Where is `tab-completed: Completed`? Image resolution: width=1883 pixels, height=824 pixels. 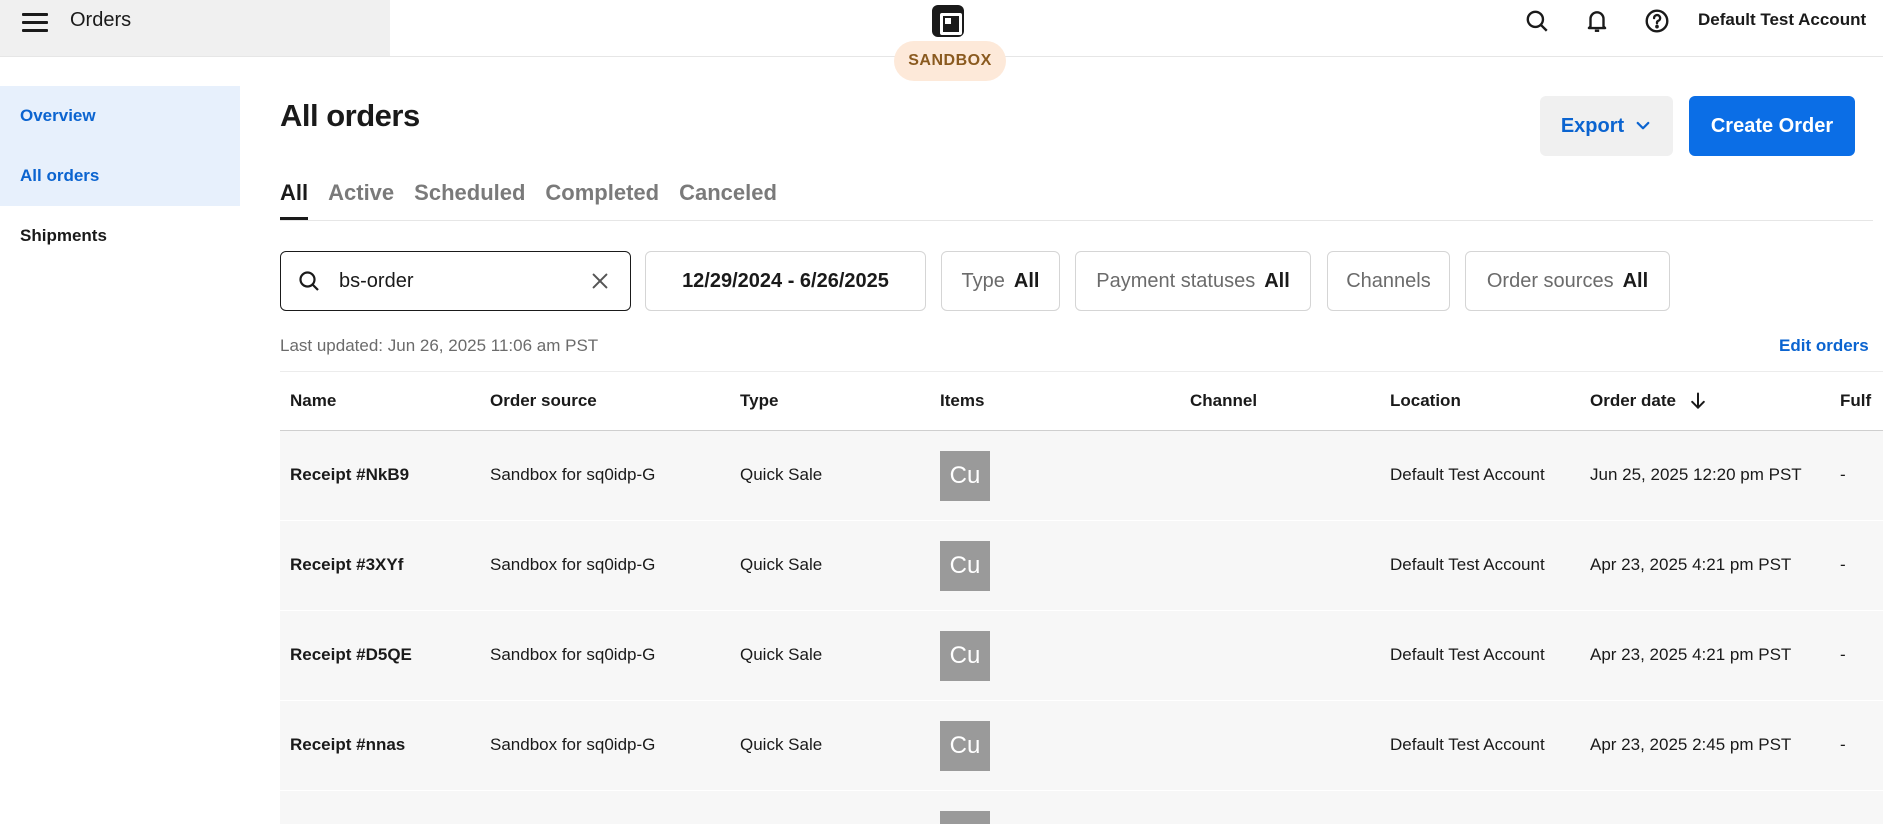
tab-completed: Completed is located at coordinates (602, 197).